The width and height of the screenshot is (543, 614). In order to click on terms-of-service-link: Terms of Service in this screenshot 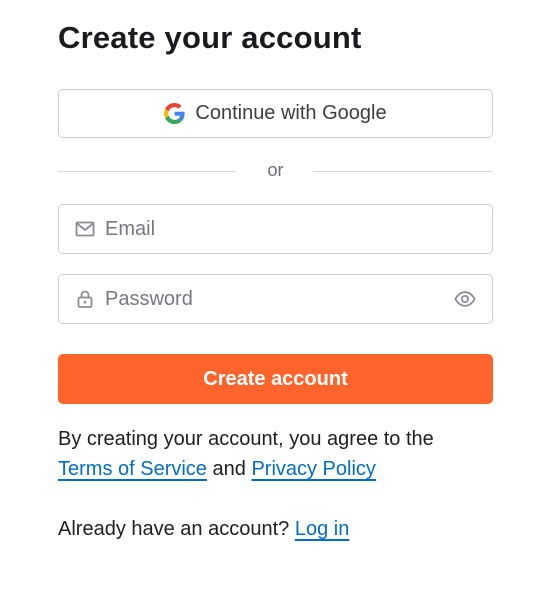, I will do `click(132, 469)`.